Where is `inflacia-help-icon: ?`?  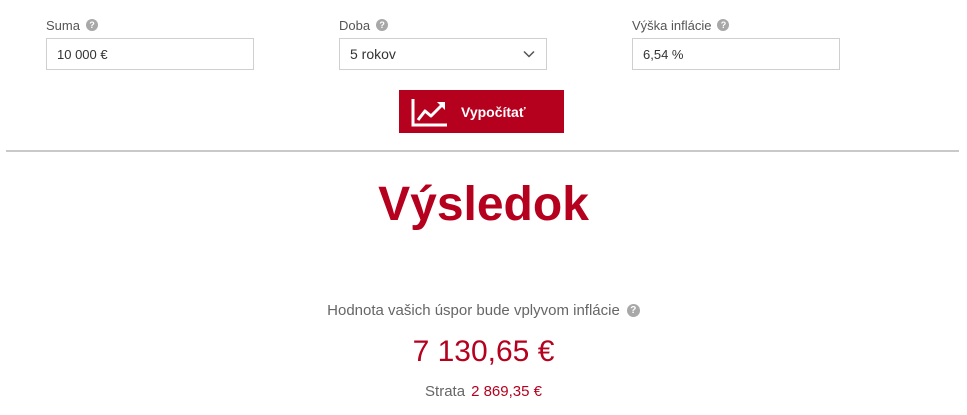 inflacia-help-icon: ? is located at coordinates (723, 25).